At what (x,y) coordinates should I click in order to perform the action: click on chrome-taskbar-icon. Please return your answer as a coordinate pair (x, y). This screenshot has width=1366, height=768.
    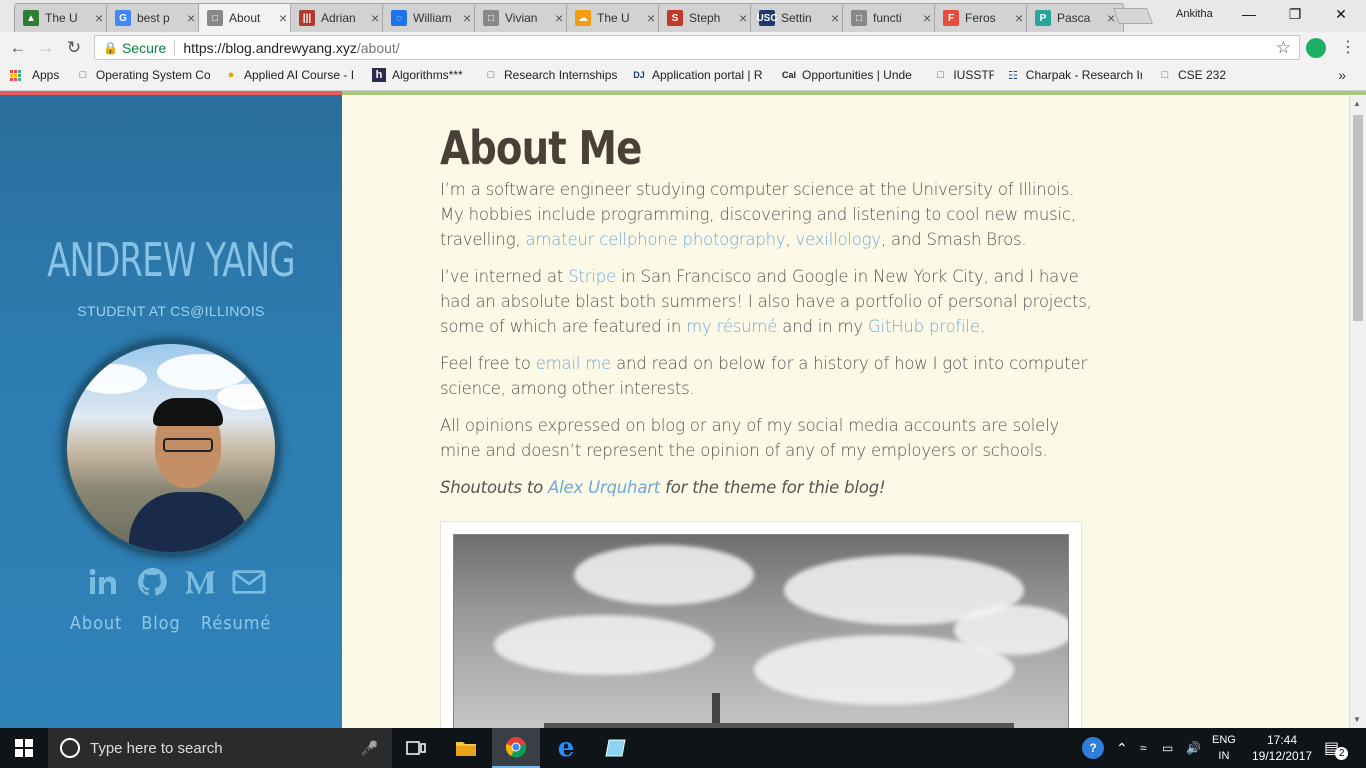
    Looking at the image, I should click on (516, 748).